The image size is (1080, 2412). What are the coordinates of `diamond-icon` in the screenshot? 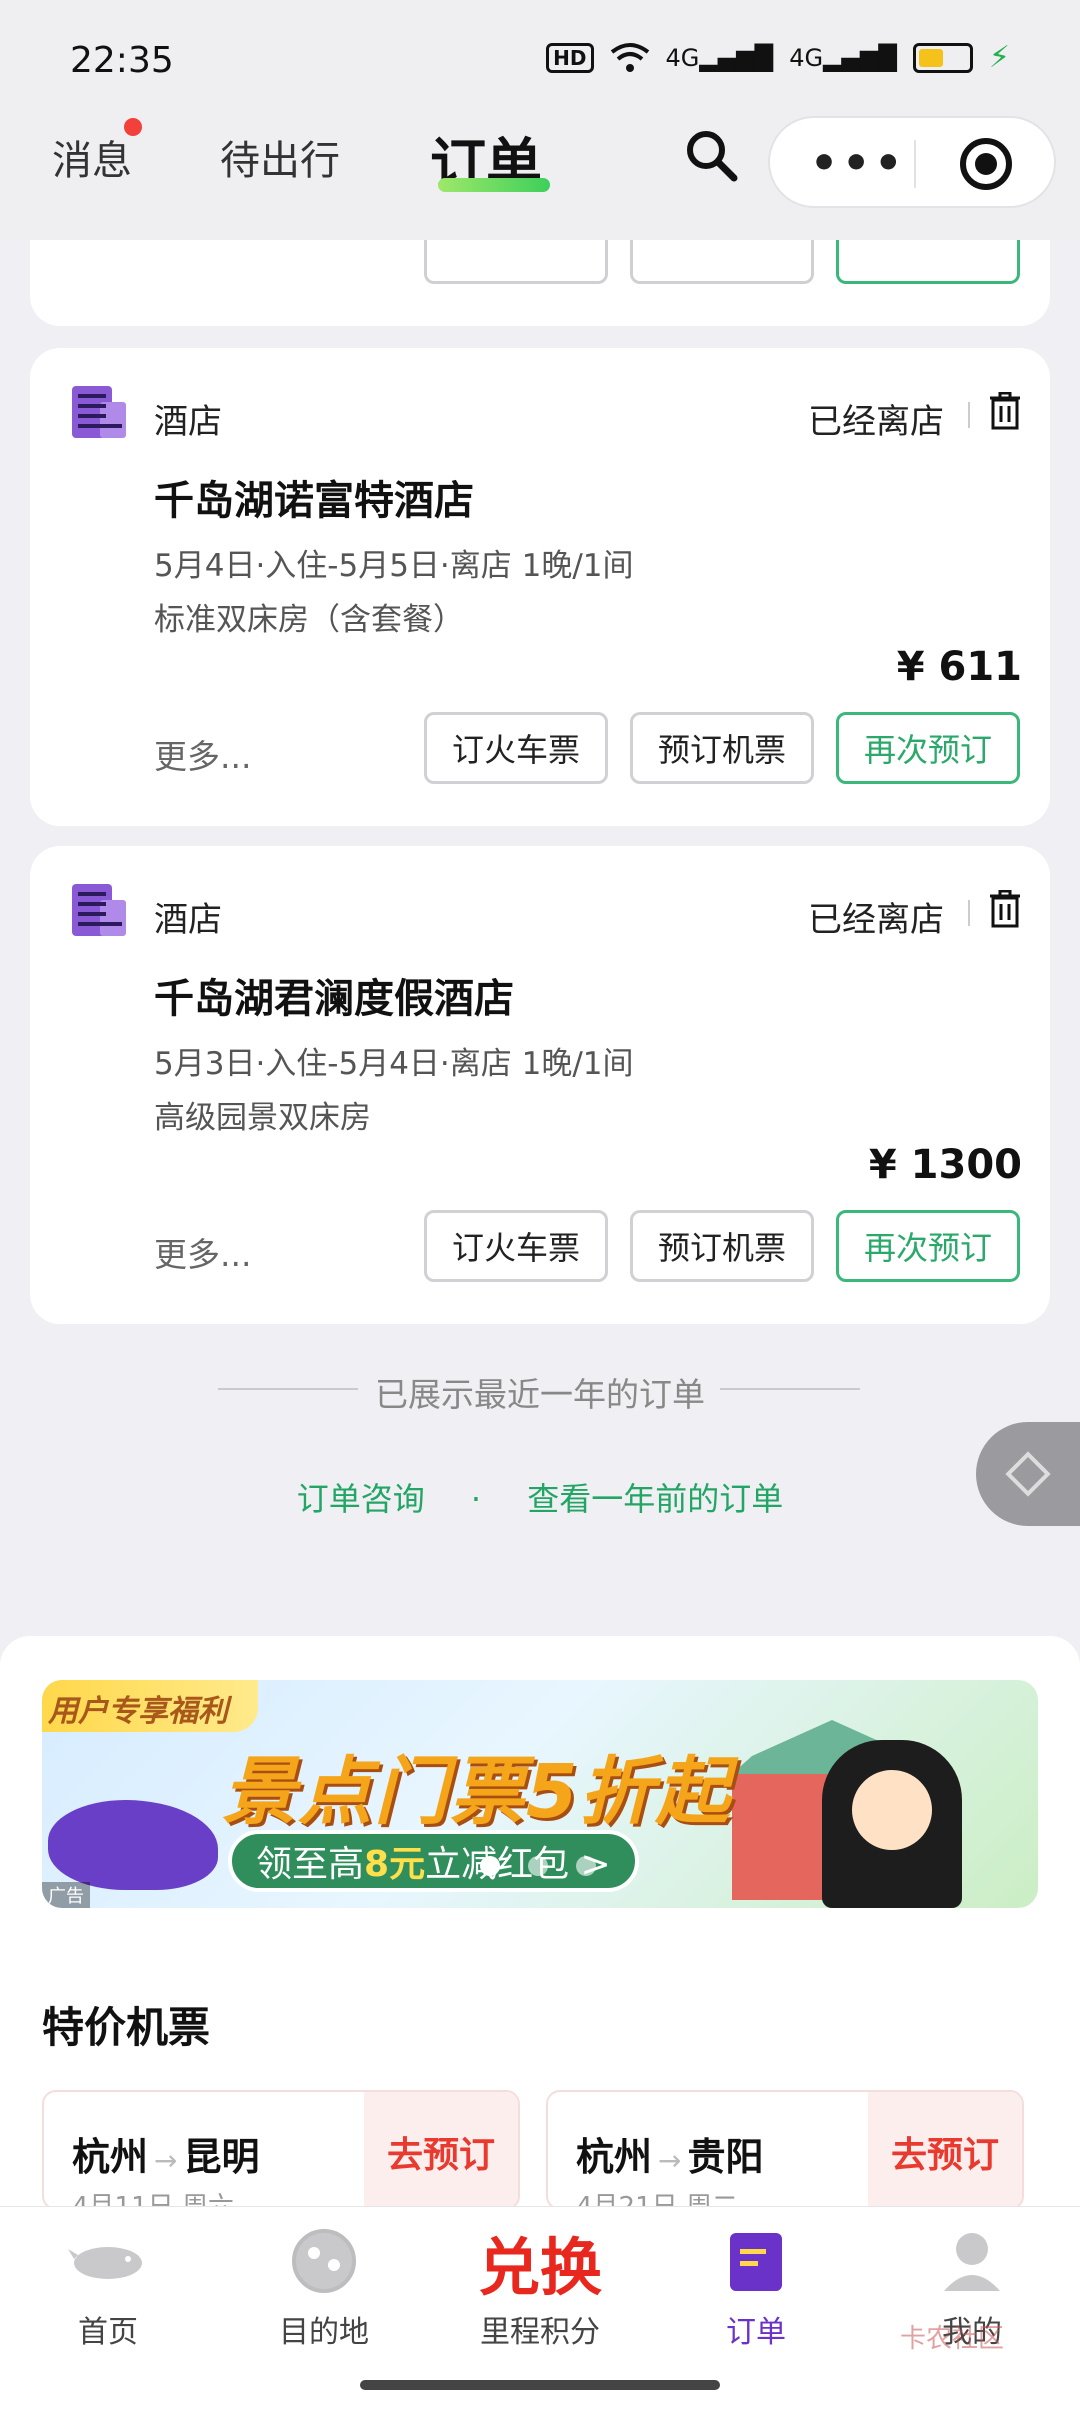 It's located at (1028, 1474).